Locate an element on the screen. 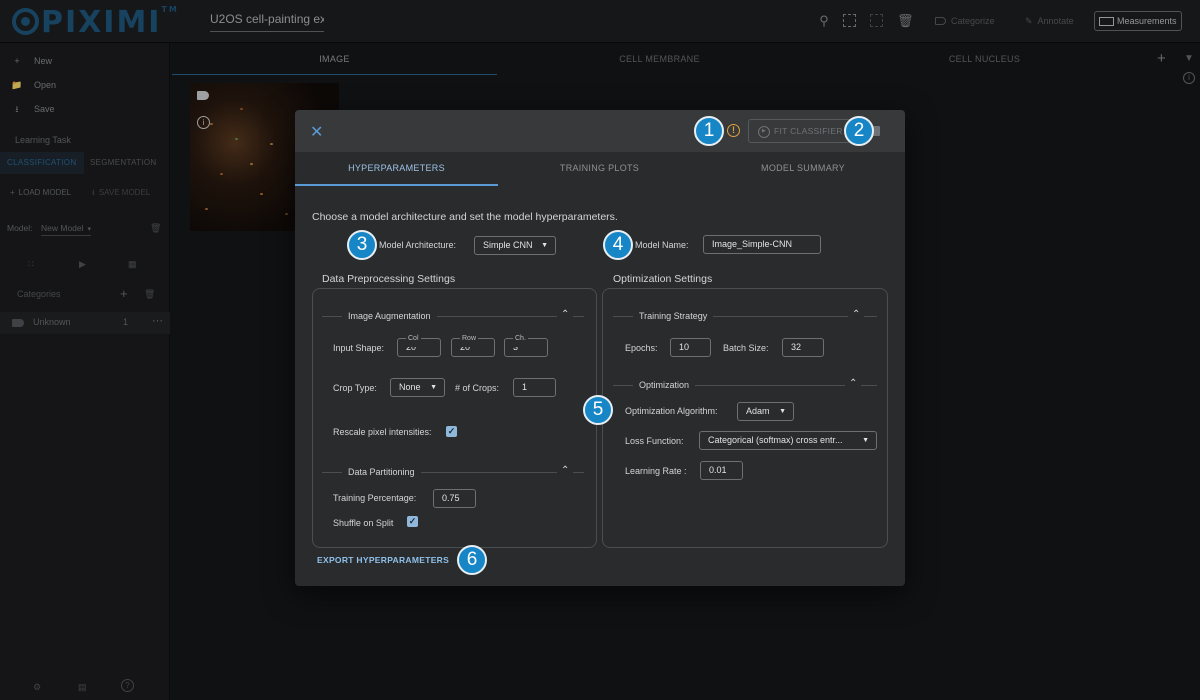 The height and width of the screenshot is (700, 1200). callout-badge-3: 3 is located at coordinates (362, 245).